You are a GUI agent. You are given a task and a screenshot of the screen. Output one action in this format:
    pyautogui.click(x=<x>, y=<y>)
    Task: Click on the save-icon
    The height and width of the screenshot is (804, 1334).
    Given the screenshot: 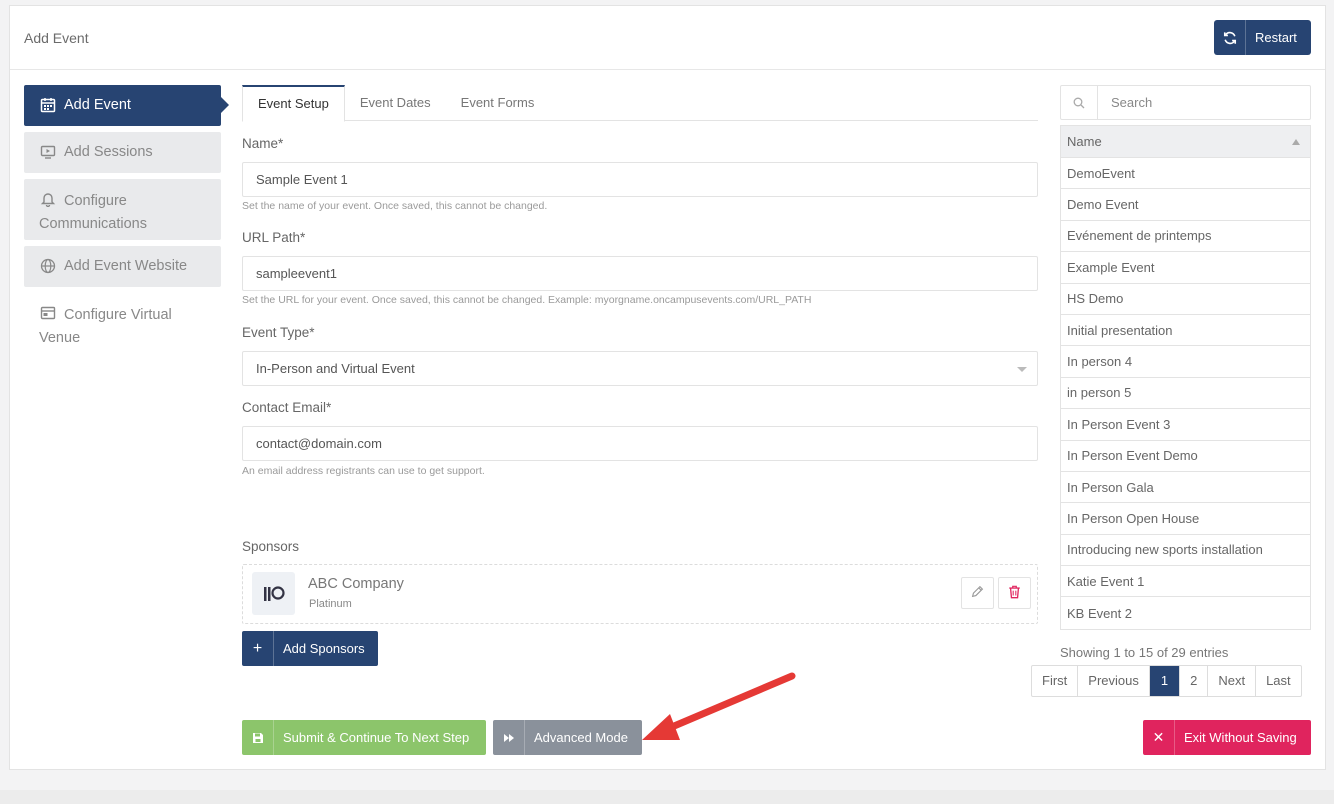 What is the action you would take?
    pyautogui.click(x=258, y=737)
    